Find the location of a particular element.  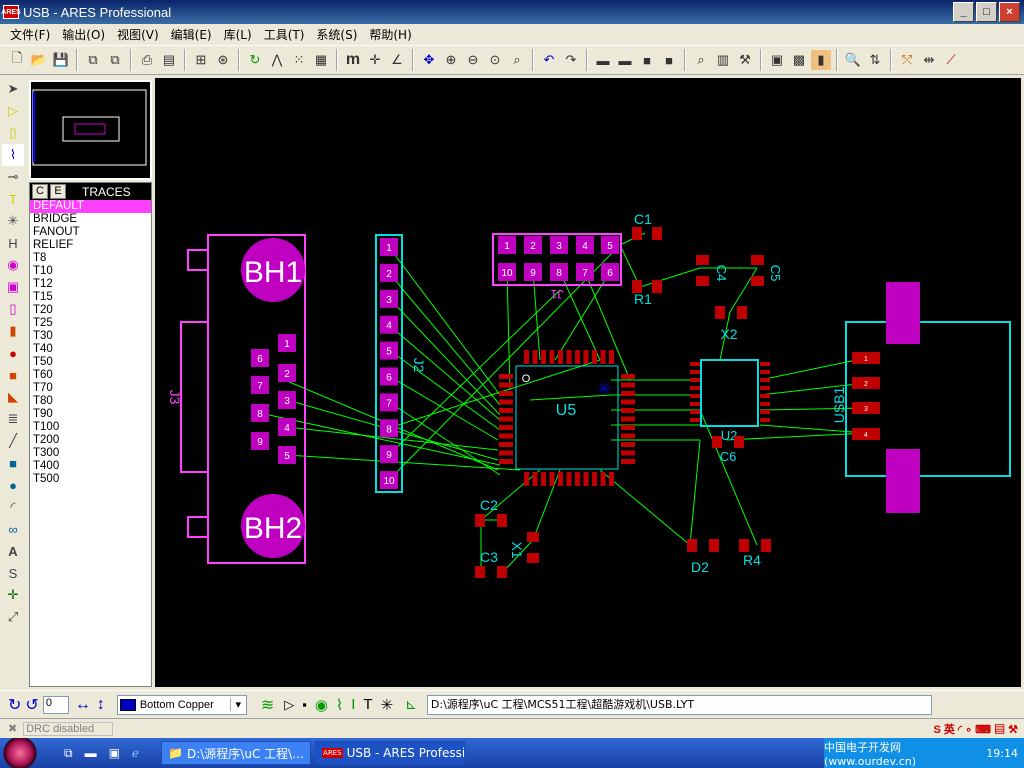

trace-style-item: T15 is located at coordinates (90, 297).